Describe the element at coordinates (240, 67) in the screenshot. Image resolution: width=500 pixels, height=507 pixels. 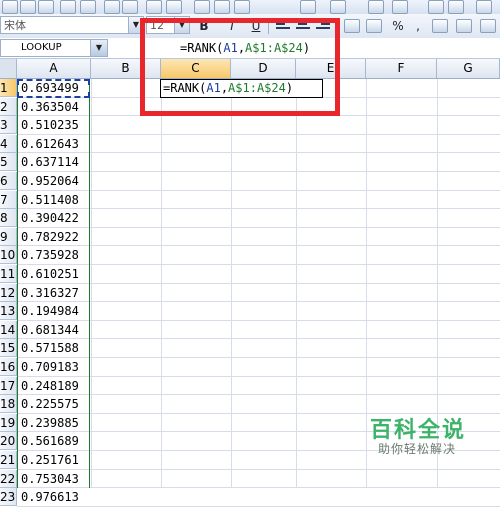
I see `annotation-highlight-box` at that location.